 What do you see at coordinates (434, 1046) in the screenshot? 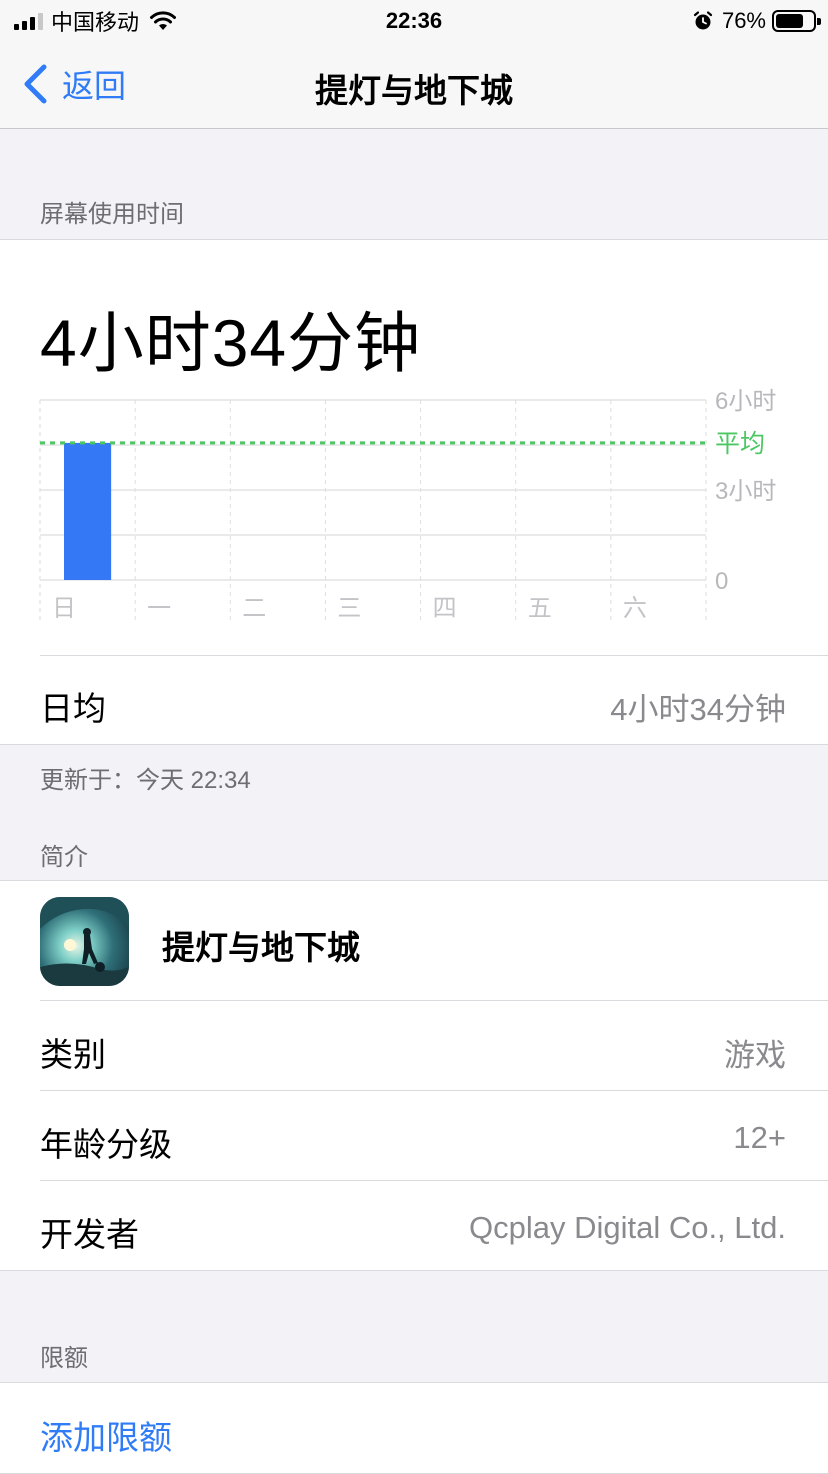
I see `category-row: 类别 游戏` at bounding box center [434, 1046].